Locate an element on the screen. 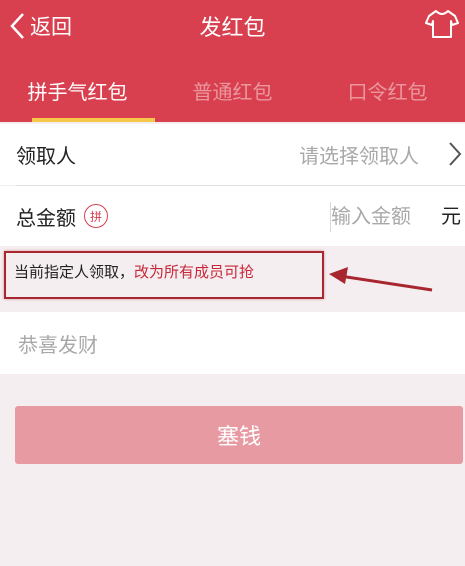 The image size is (465, 566). tab-normal: 普通红包 is located at coordinates (232, 93).